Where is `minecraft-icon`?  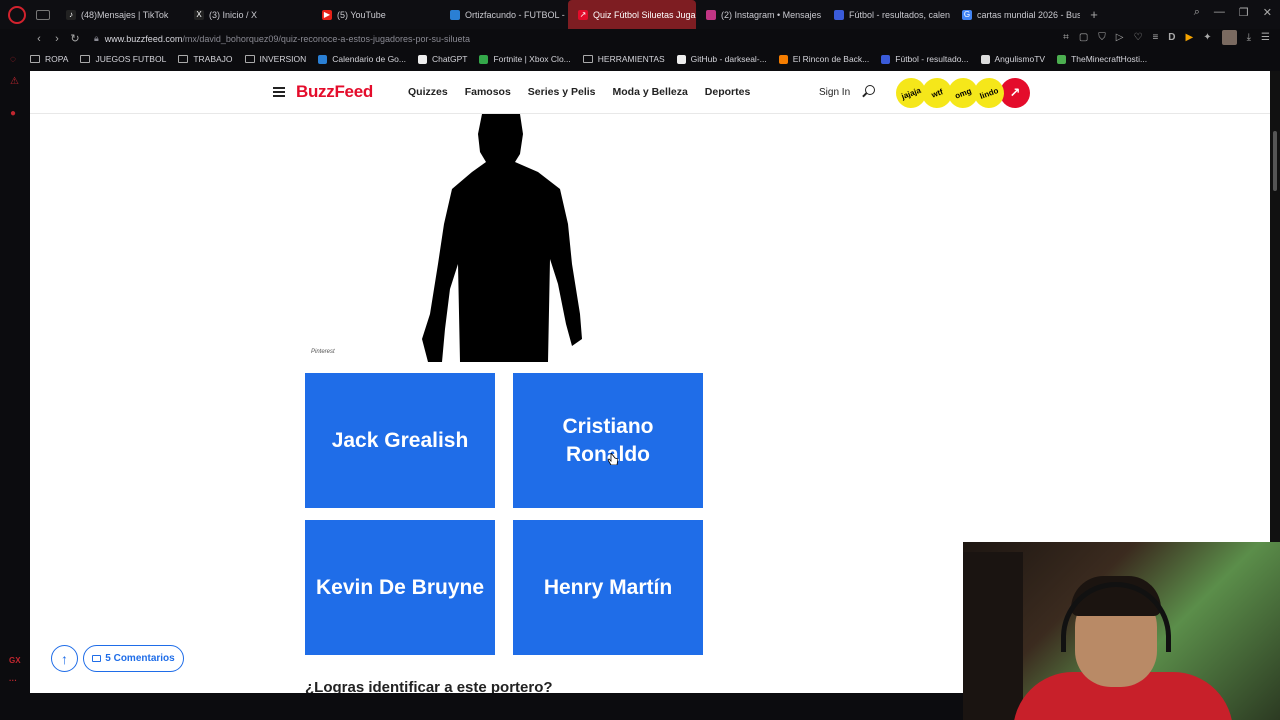 minecraft-icon is located at coordinates (1062, 59).